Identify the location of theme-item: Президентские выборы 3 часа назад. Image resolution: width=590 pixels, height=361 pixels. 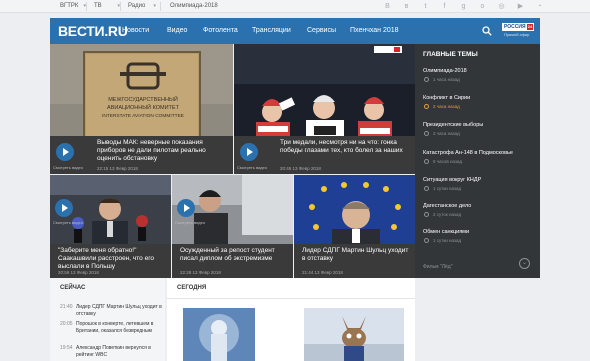
(479, 129).